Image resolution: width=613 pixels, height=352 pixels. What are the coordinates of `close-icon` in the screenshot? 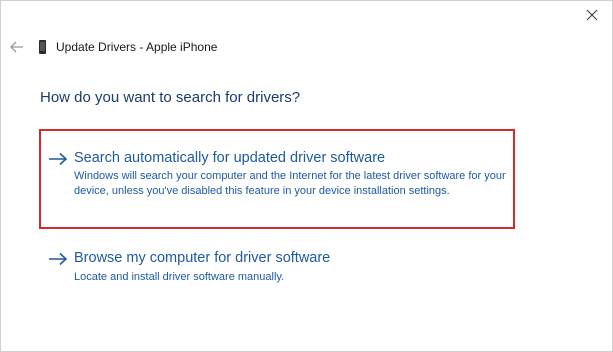 It's located at (592, 15).